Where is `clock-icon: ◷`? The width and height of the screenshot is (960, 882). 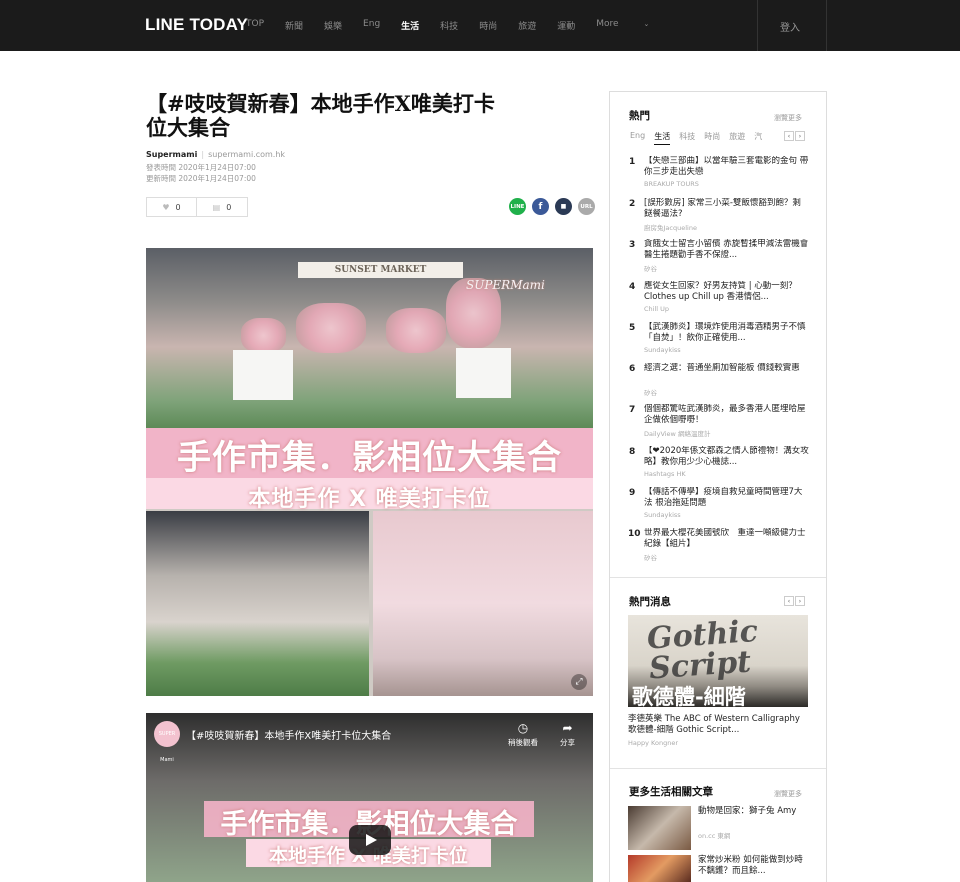
clock-icon: ◷ is located at coordinates (523, 728).